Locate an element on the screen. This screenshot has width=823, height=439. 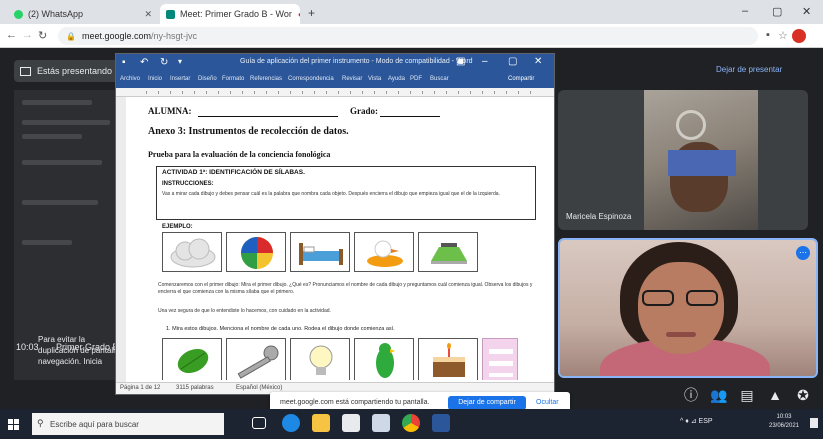
ribbon-tab: Inicio is located at coordinates (155, 79).